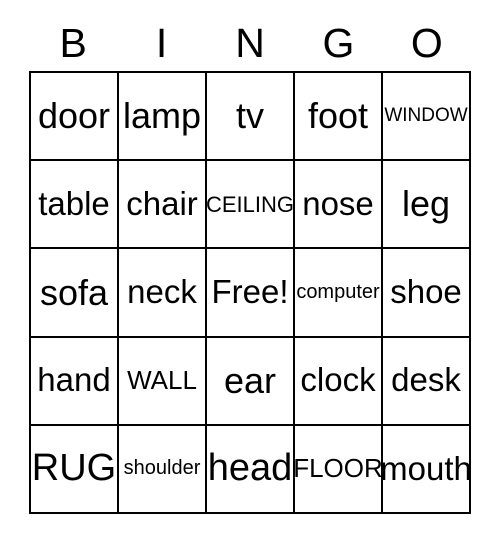 Image resolution: width=500 pixels, height=544 pixels. I want to click on bingo-cell-label: shoe, so click(426, 292).